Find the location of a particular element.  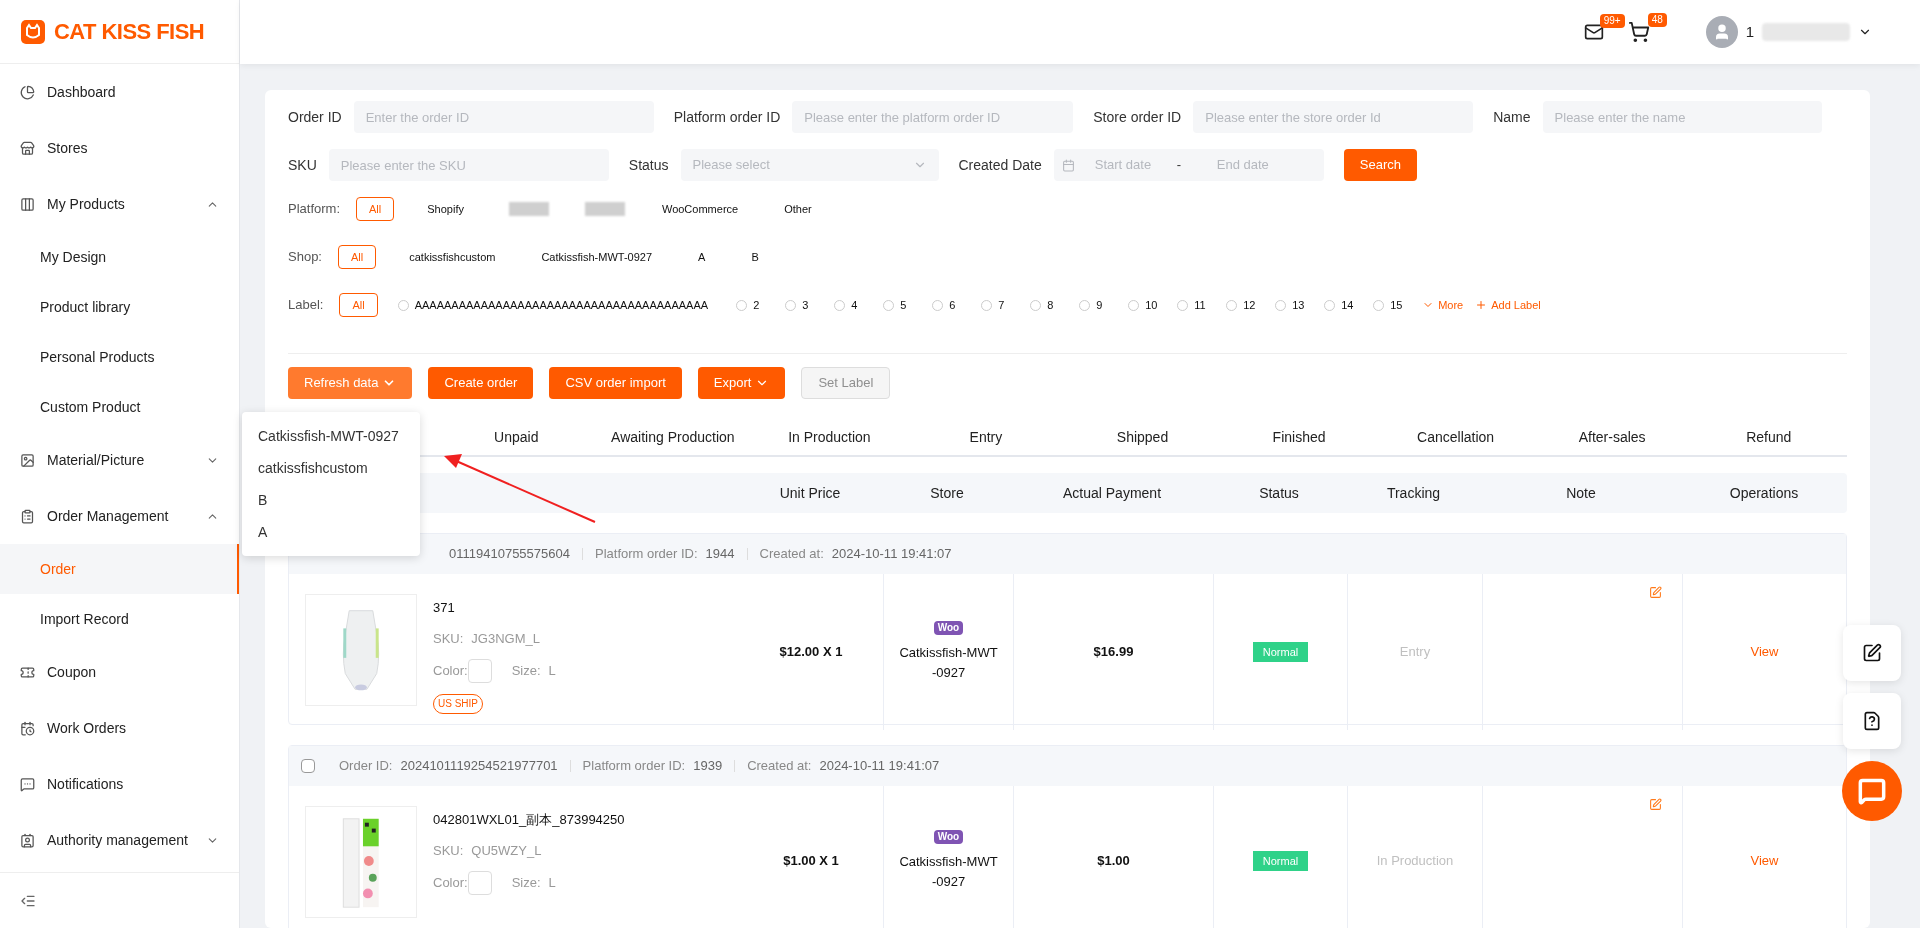

filter-chip: Catkissfish-MWT-0927 is located at coordinates (597, 257).